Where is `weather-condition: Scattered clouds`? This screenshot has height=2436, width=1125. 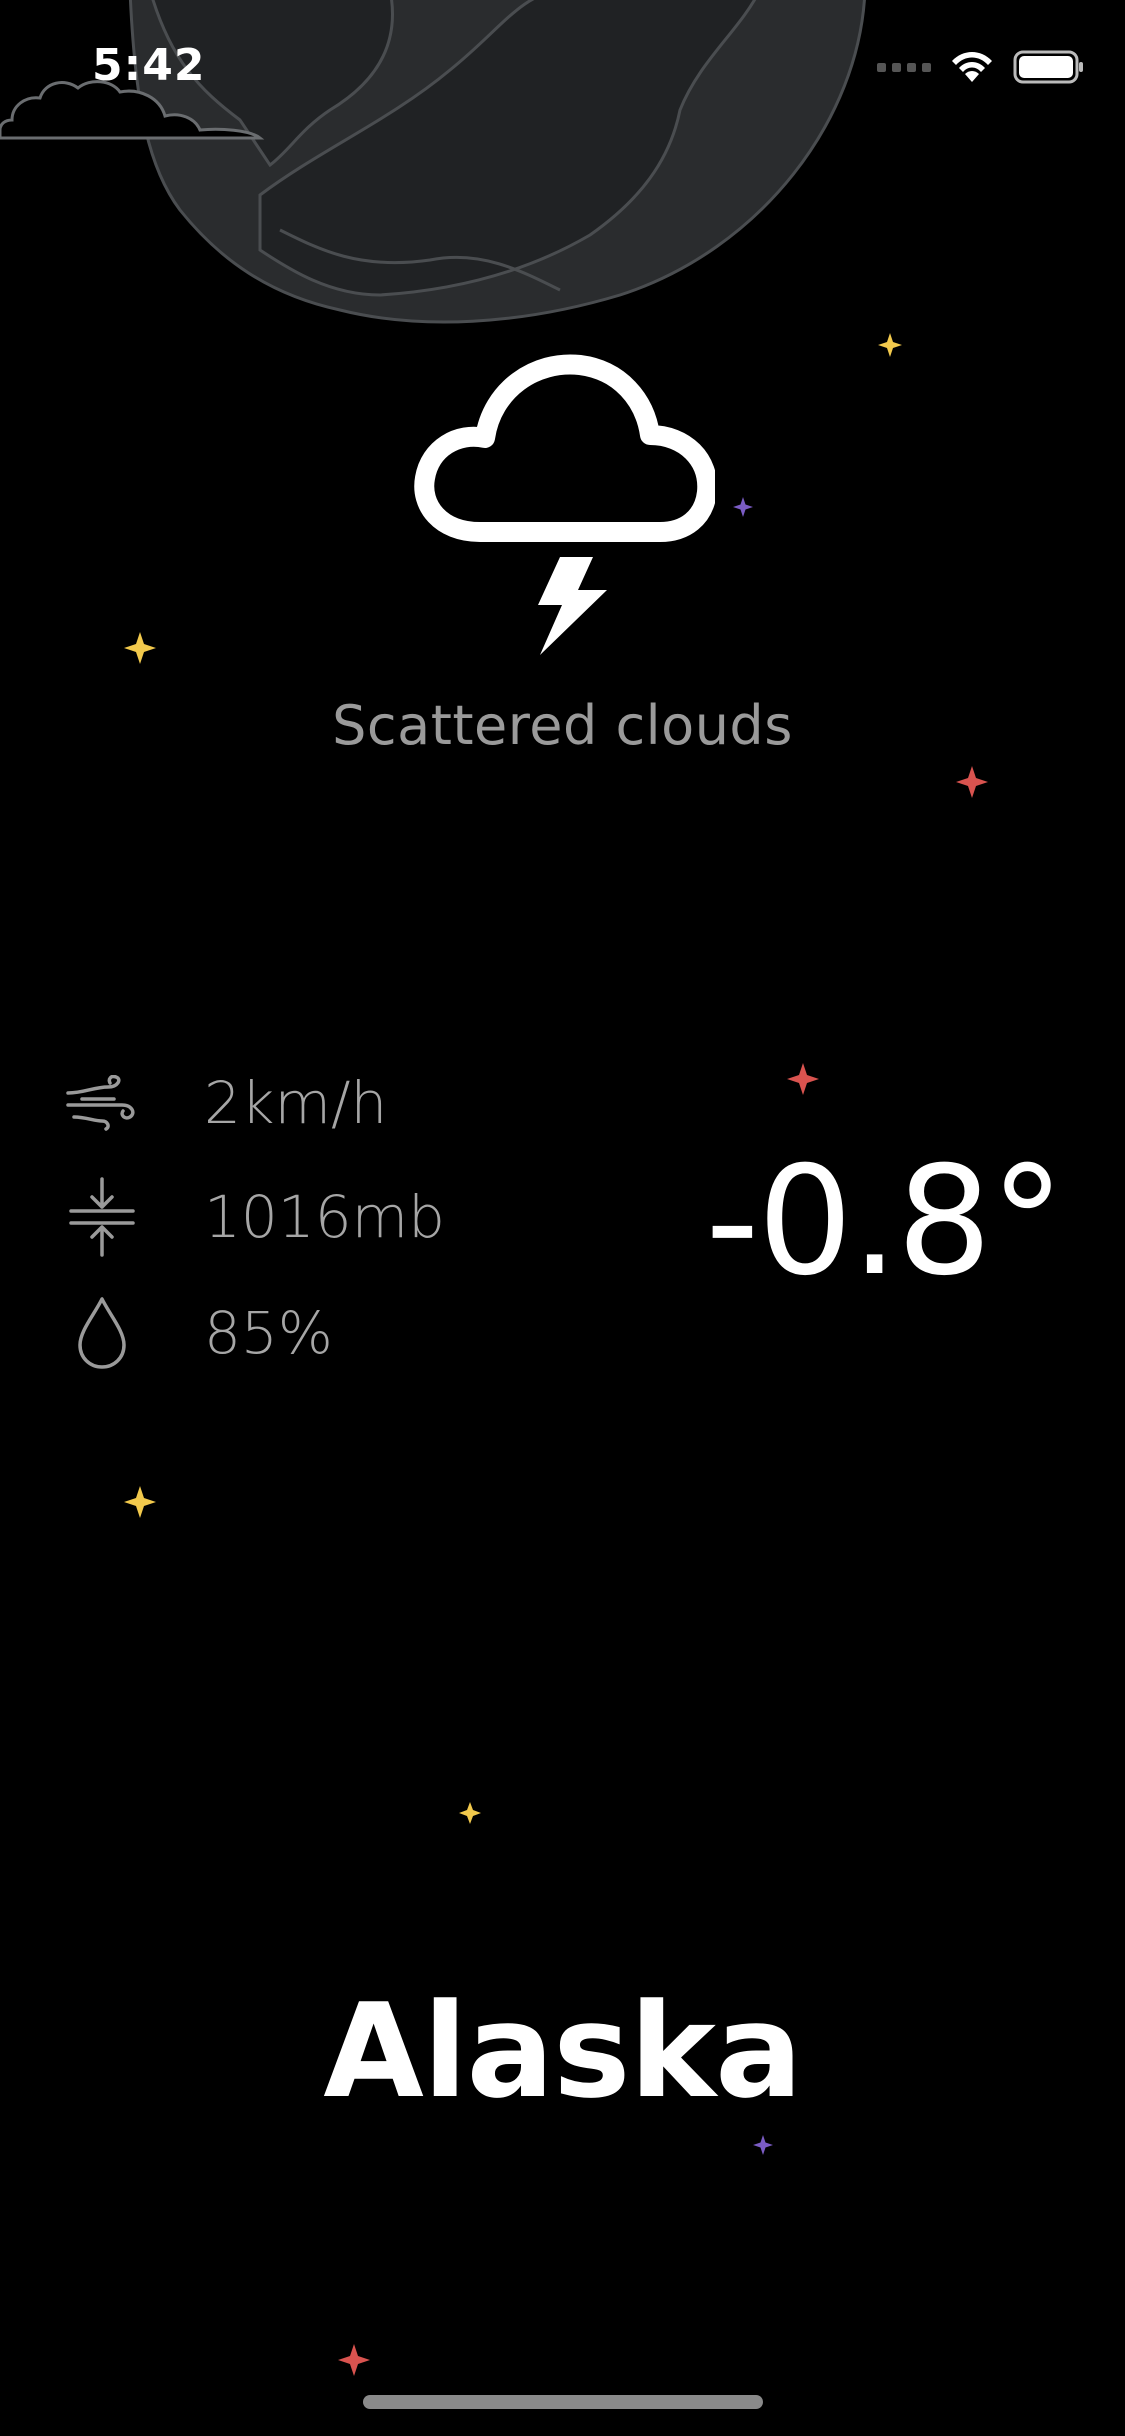 weather-condition: Scattered clouds is located at coordinates (562, 725).